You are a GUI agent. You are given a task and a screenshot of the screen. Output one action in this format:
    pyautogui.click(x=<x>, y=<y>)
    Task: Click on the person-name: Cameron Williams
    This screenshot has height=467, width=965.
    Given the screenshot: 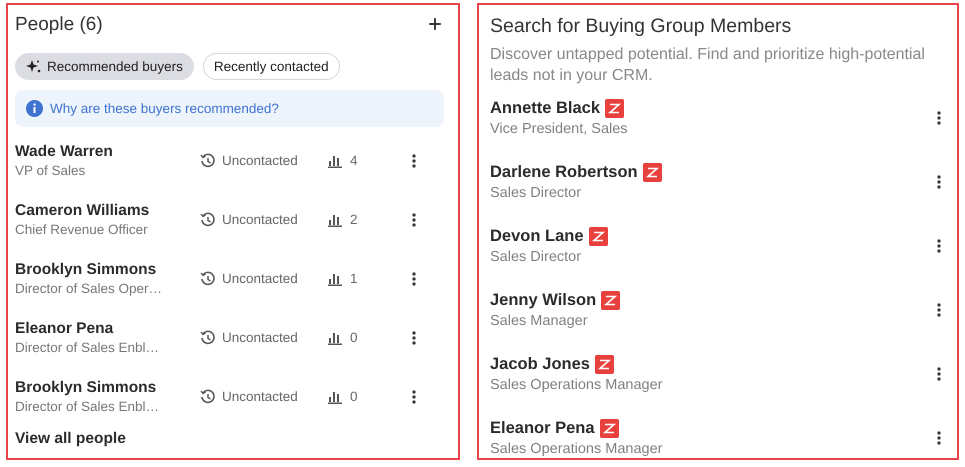 What is the action you would take?
    pyautogui.click(x=82, y=211)
    